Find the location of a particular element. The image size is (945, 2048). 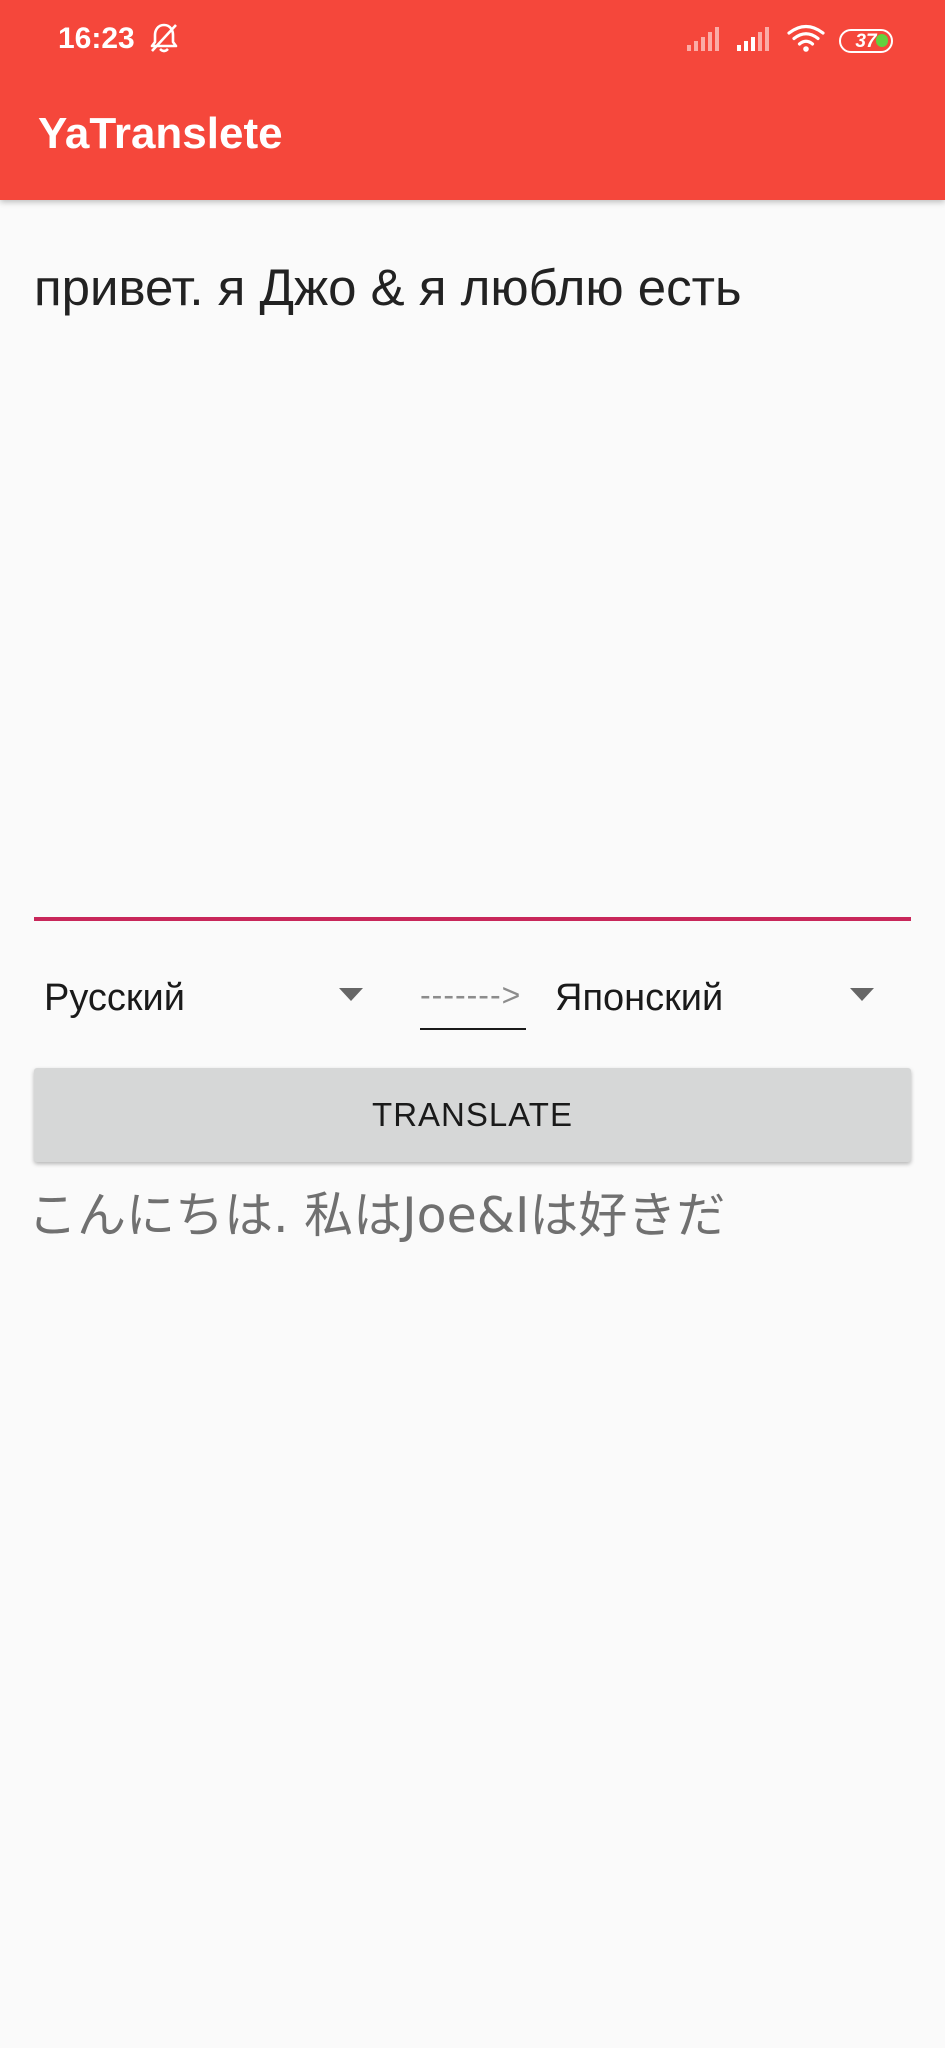

translate-button: TRANSLATE is located at coordinates (472, 1115).